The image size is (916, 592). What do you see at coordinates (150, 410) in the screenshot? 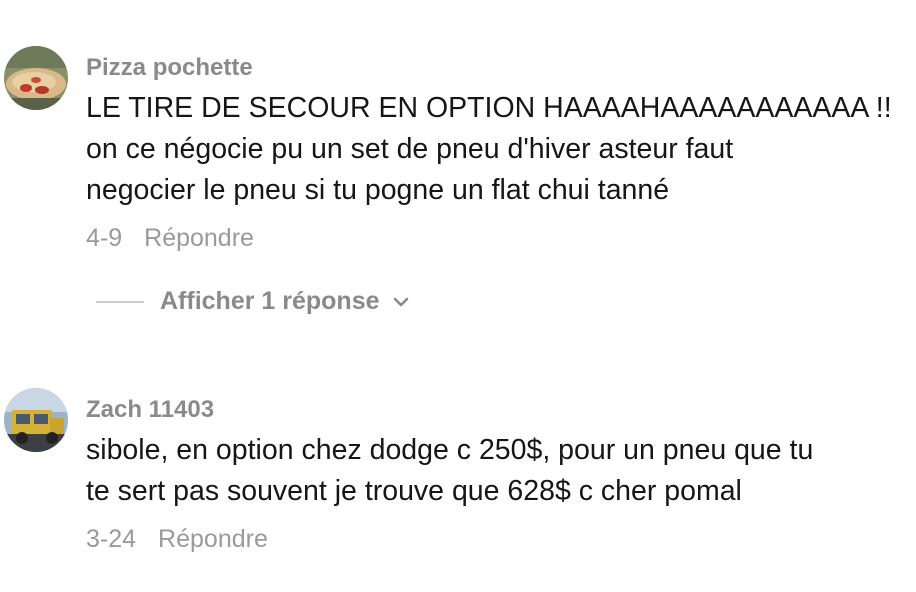
I see `comment-username: Zach 11403` at bounding box center [150, 410].